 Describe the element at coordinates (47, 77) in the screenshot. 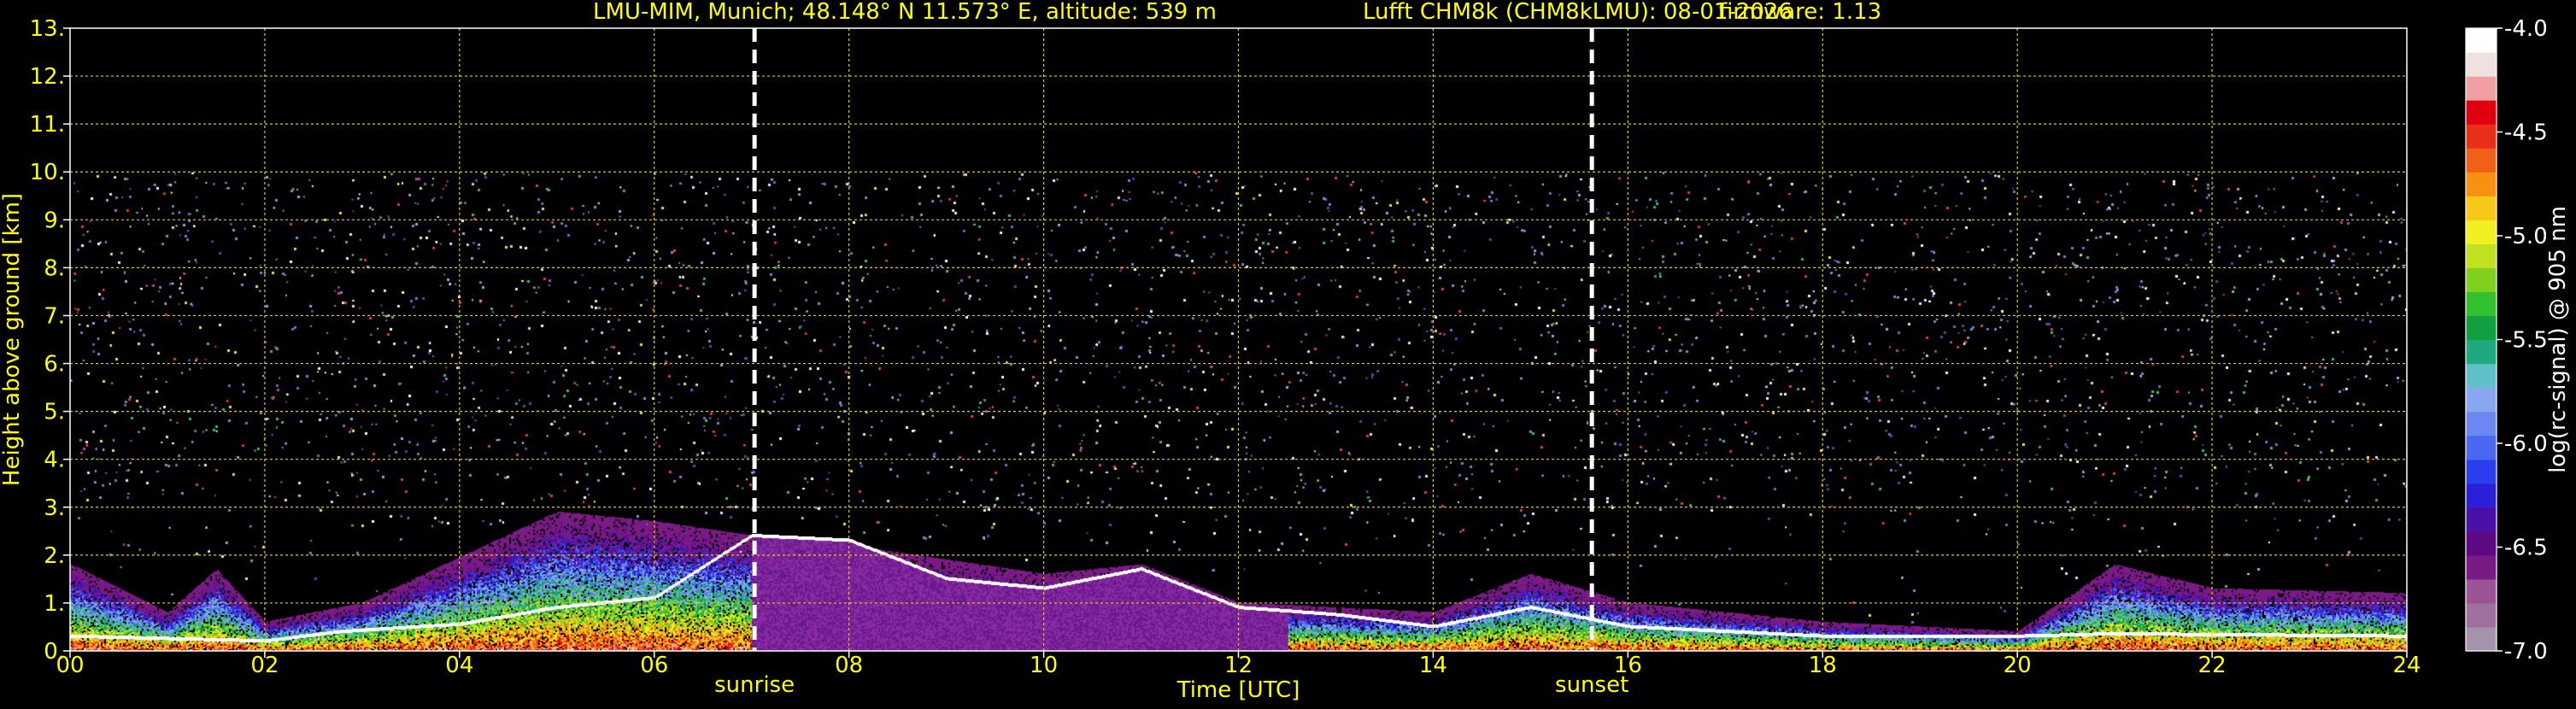

I see `y-tick-label: 12.` at that location.